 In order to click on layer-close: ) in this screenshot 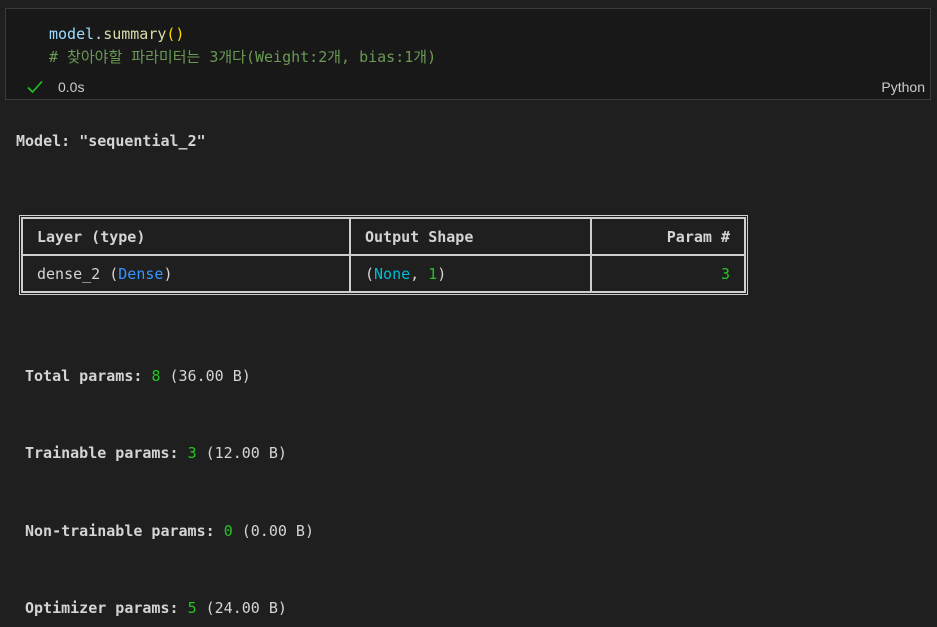, I will do `click(168, 273)`.